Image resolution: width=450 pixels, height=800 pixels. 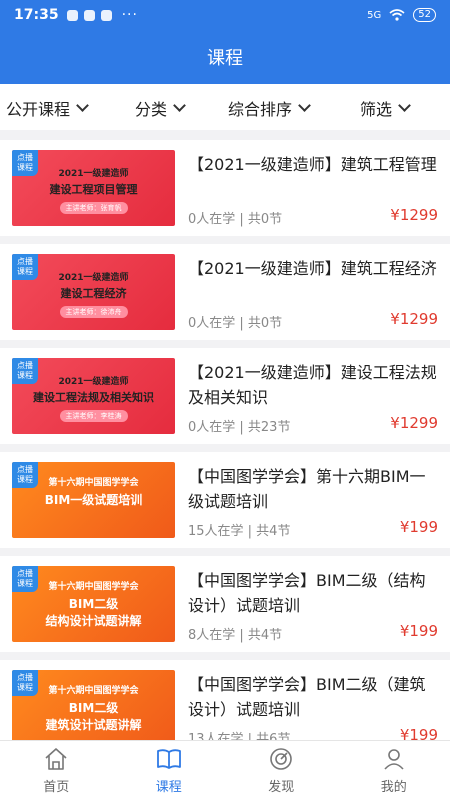 I want to click on page-title: 课程, so click(x=225, y=58).